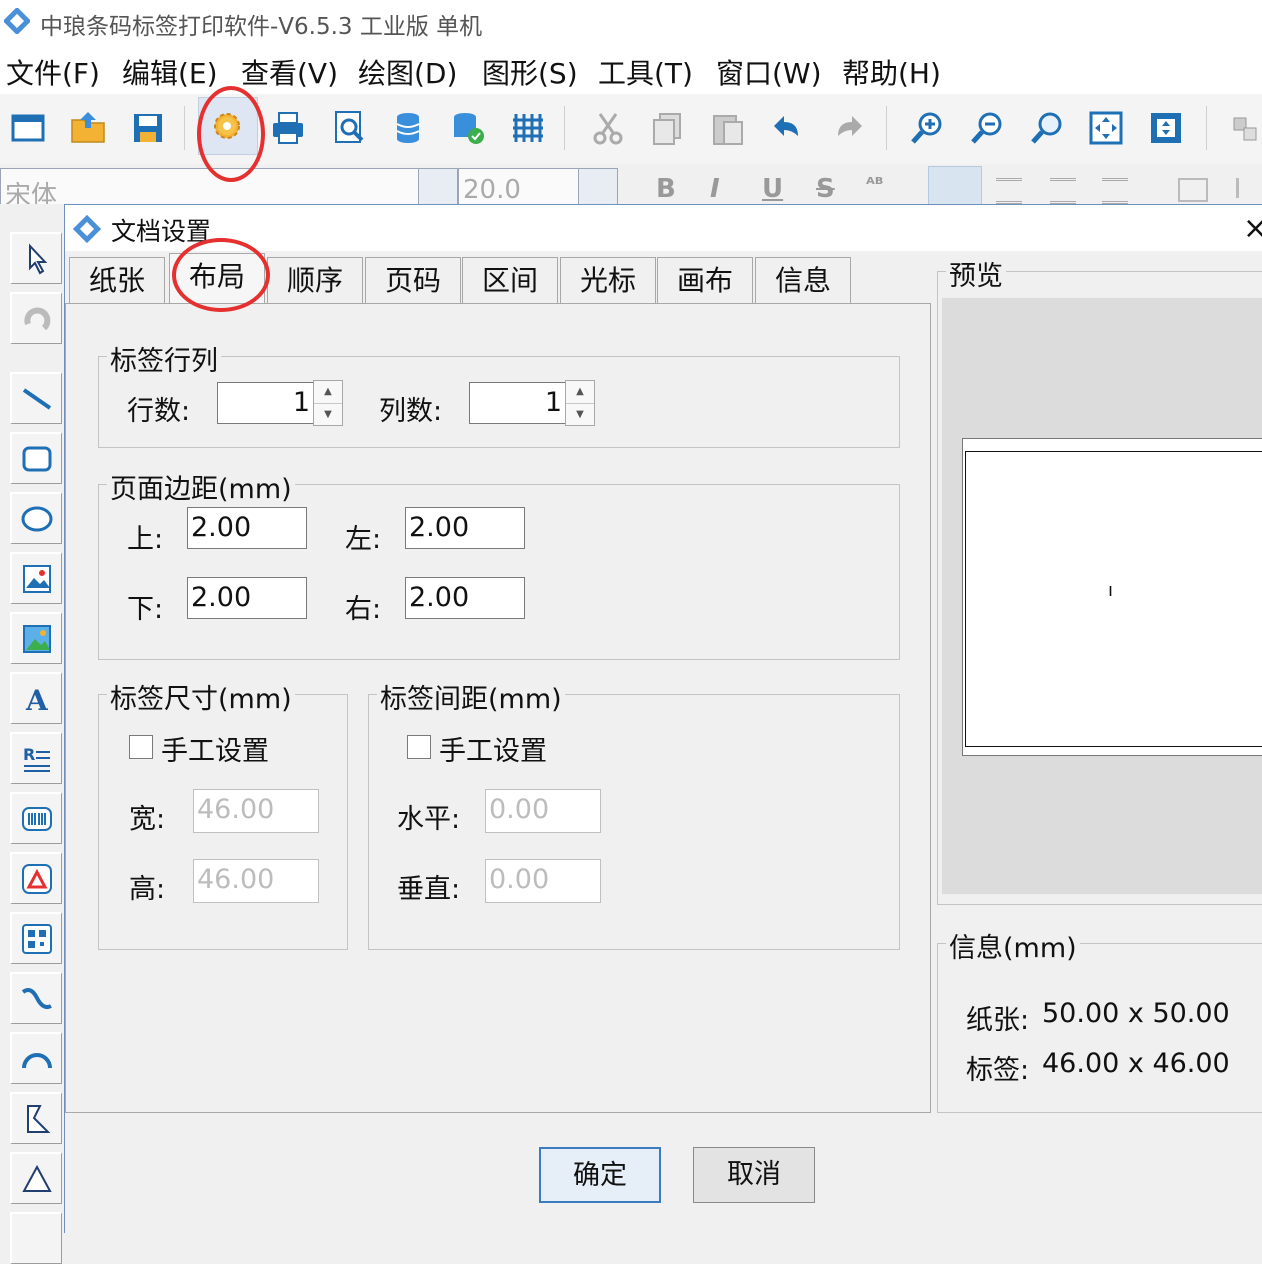 The height and width of the screenshot is (1264, 1262). Describe the element at coordinates (1166, 128) in the screenshot. I see `actual-size-icon` at that location.